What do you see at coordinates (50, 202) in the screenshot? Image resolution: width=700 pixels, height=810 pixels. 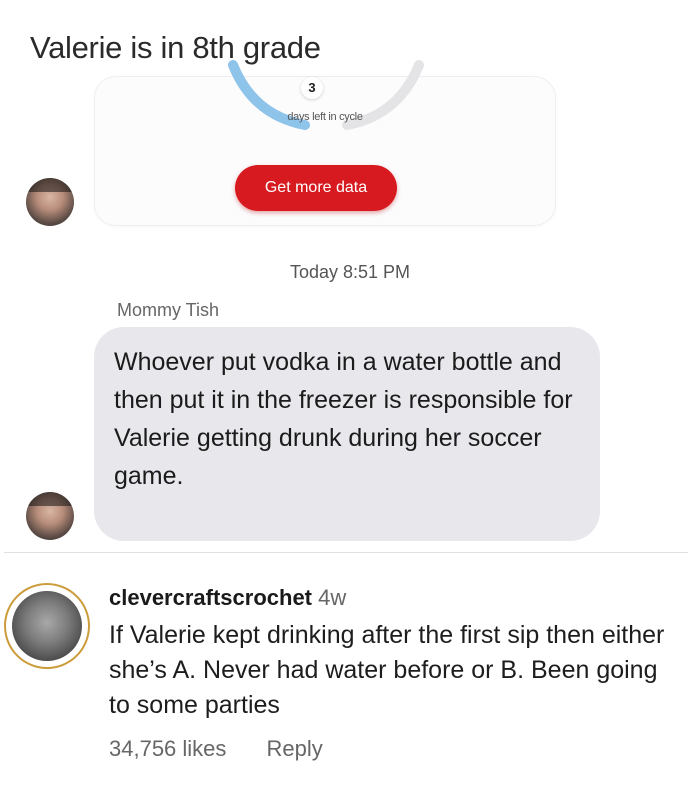 I see `contact-avatar-top` at bounding box center [50, 202].